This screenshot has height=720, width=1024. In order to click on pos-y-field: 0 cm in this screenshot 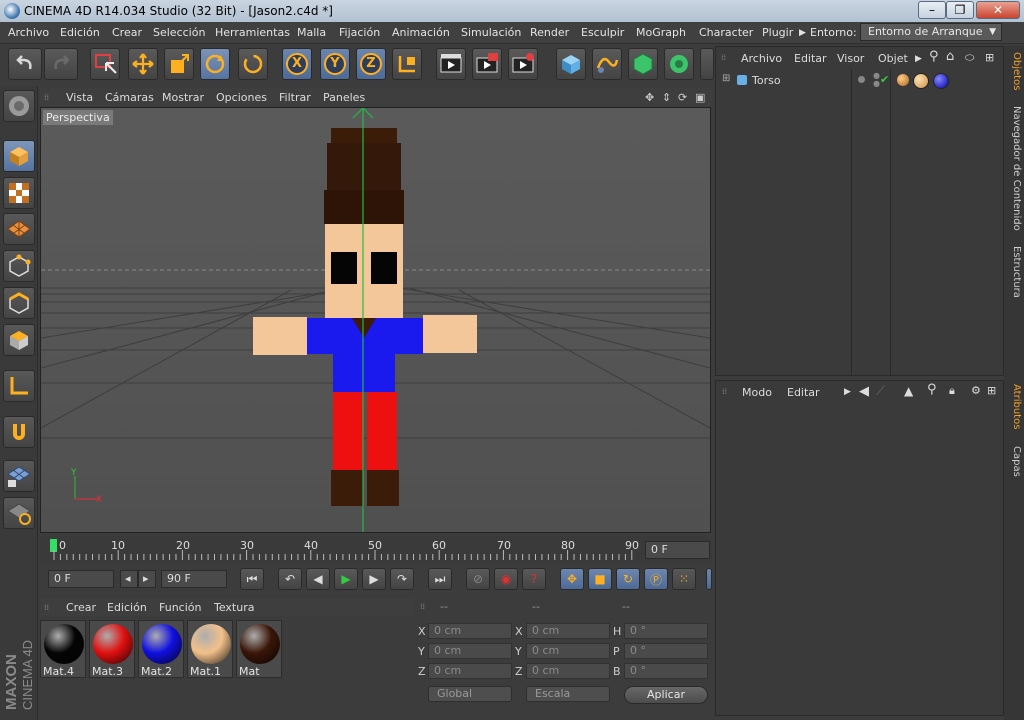, I will do `click(470, 651)`.